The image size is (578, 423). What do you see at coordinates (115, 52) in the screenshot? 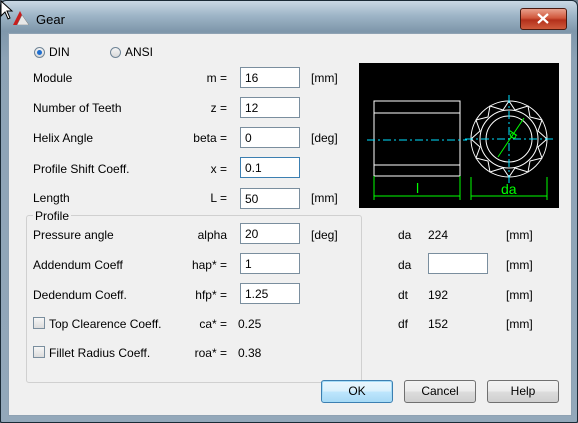
I see `ansi-radio` at bounding box center [115, 52].